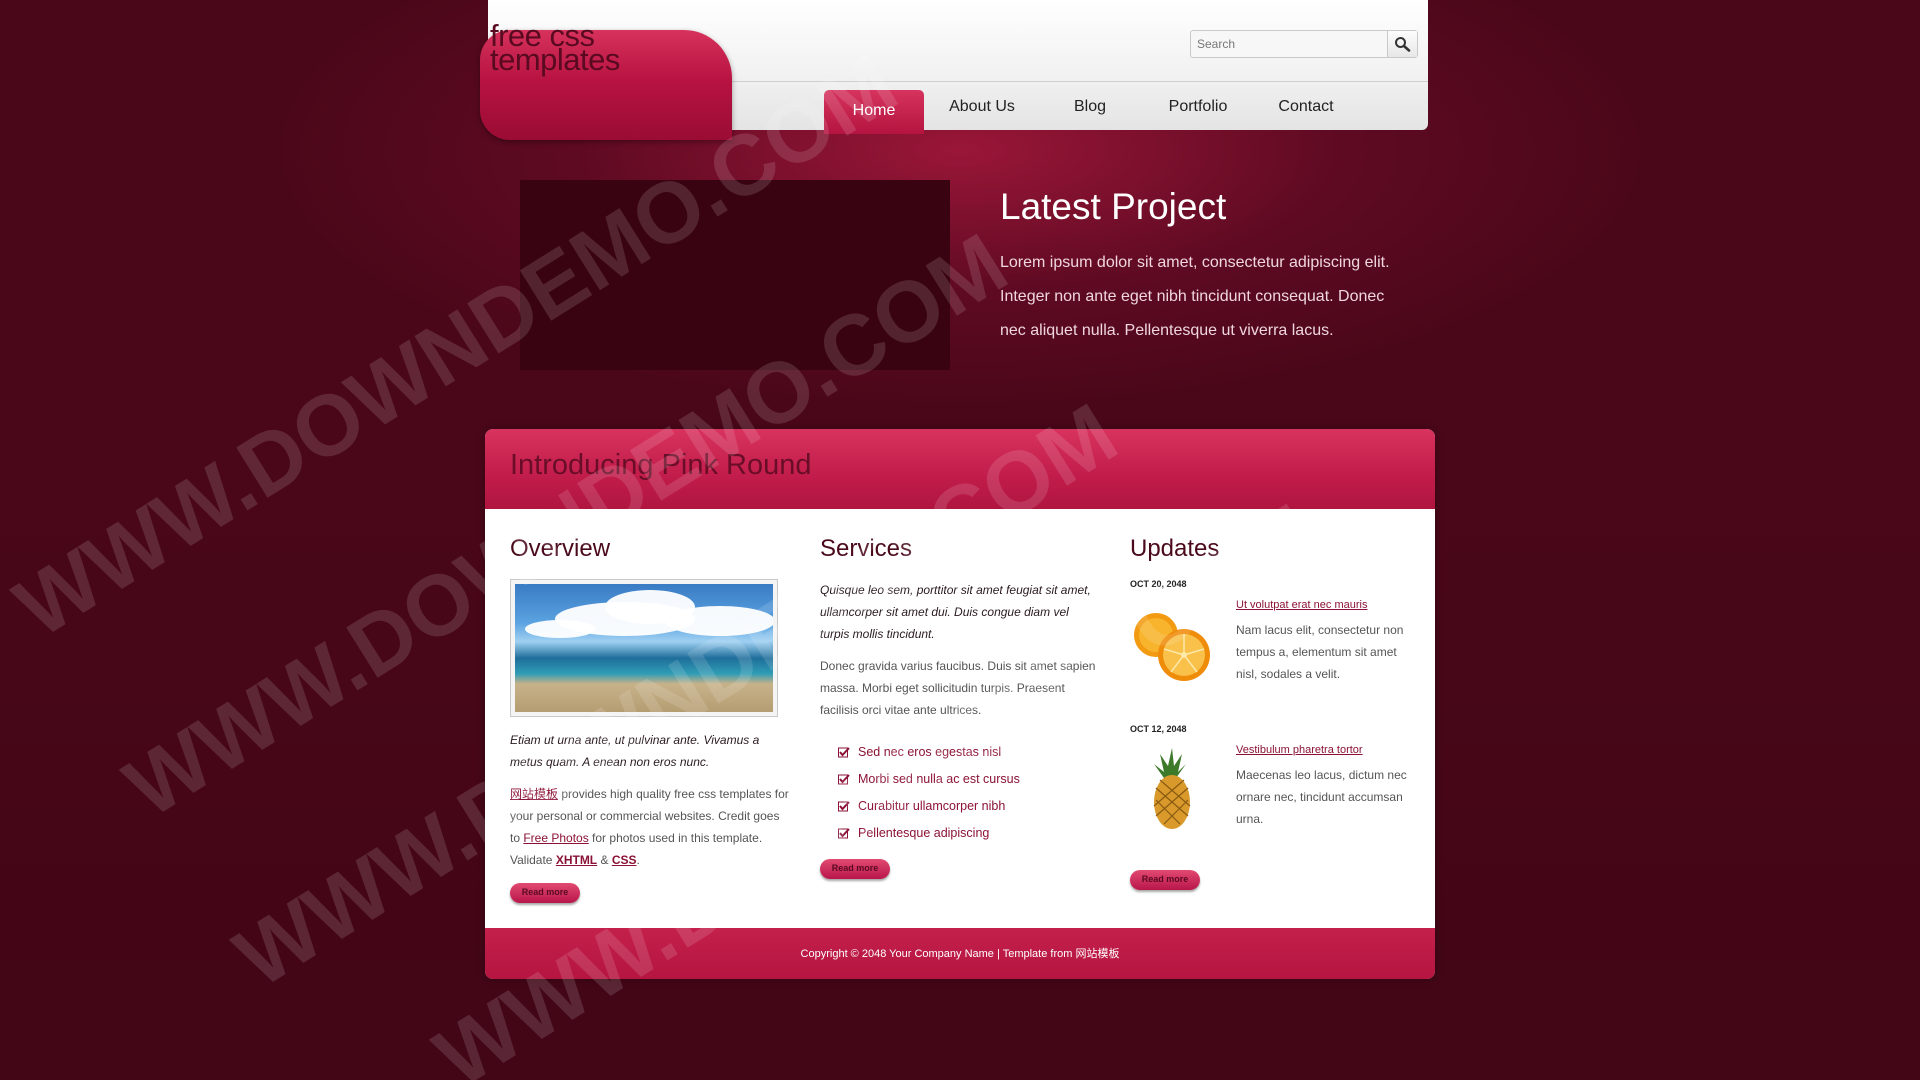 The width and height of the screenshot is (1920, 1080). What do you see at coordinates (1113, 206) in the screenshot?
I see `latest-project-title: Latest Project` at bounding box center [1113, 206].